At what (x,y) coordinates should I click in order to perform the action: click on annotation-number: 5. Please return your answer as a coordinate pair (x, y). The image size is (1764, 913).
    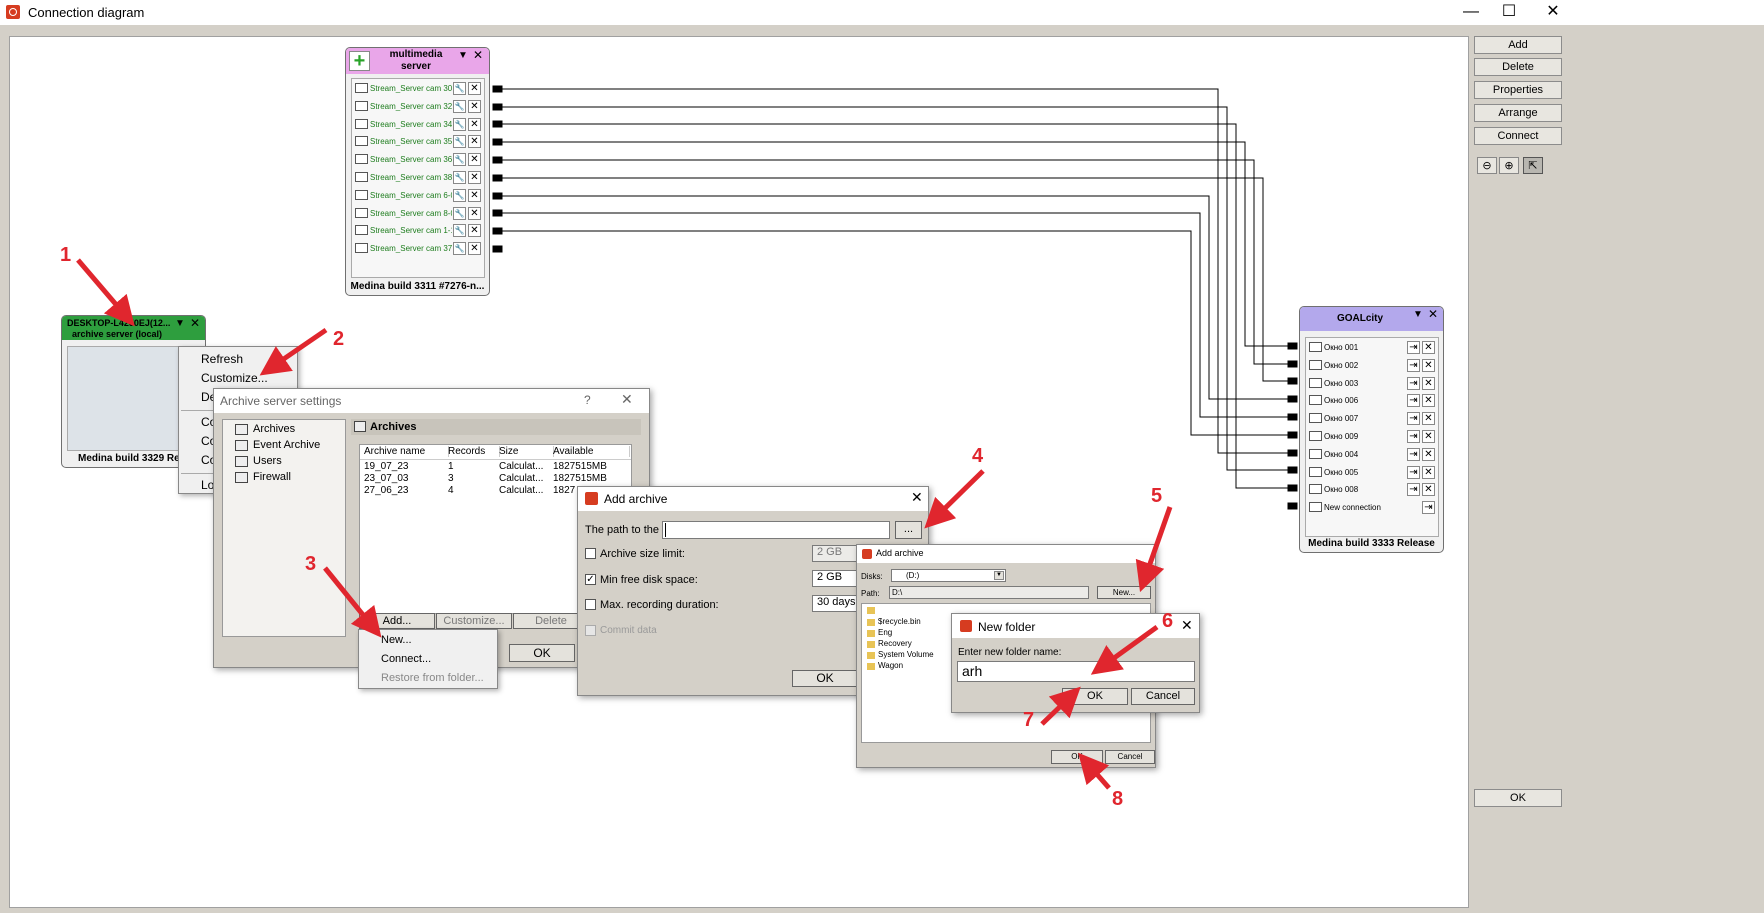
    Looking at the image, I should click on (1157, 496).